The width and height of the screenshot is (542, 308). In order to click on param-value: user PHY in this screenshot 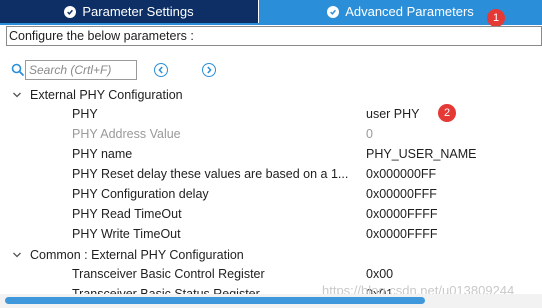, I will do `click(393, 114)`.